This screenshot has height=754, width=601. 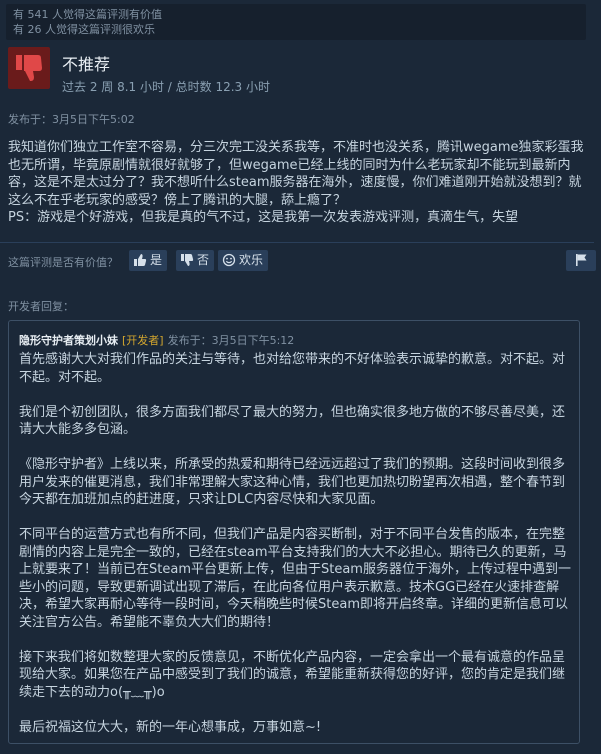 What do you see at coordinates (68, 340) in the screenshot?
I see `developer-name: 隐形守护者策划小妹` at bounding box center [68, 340].